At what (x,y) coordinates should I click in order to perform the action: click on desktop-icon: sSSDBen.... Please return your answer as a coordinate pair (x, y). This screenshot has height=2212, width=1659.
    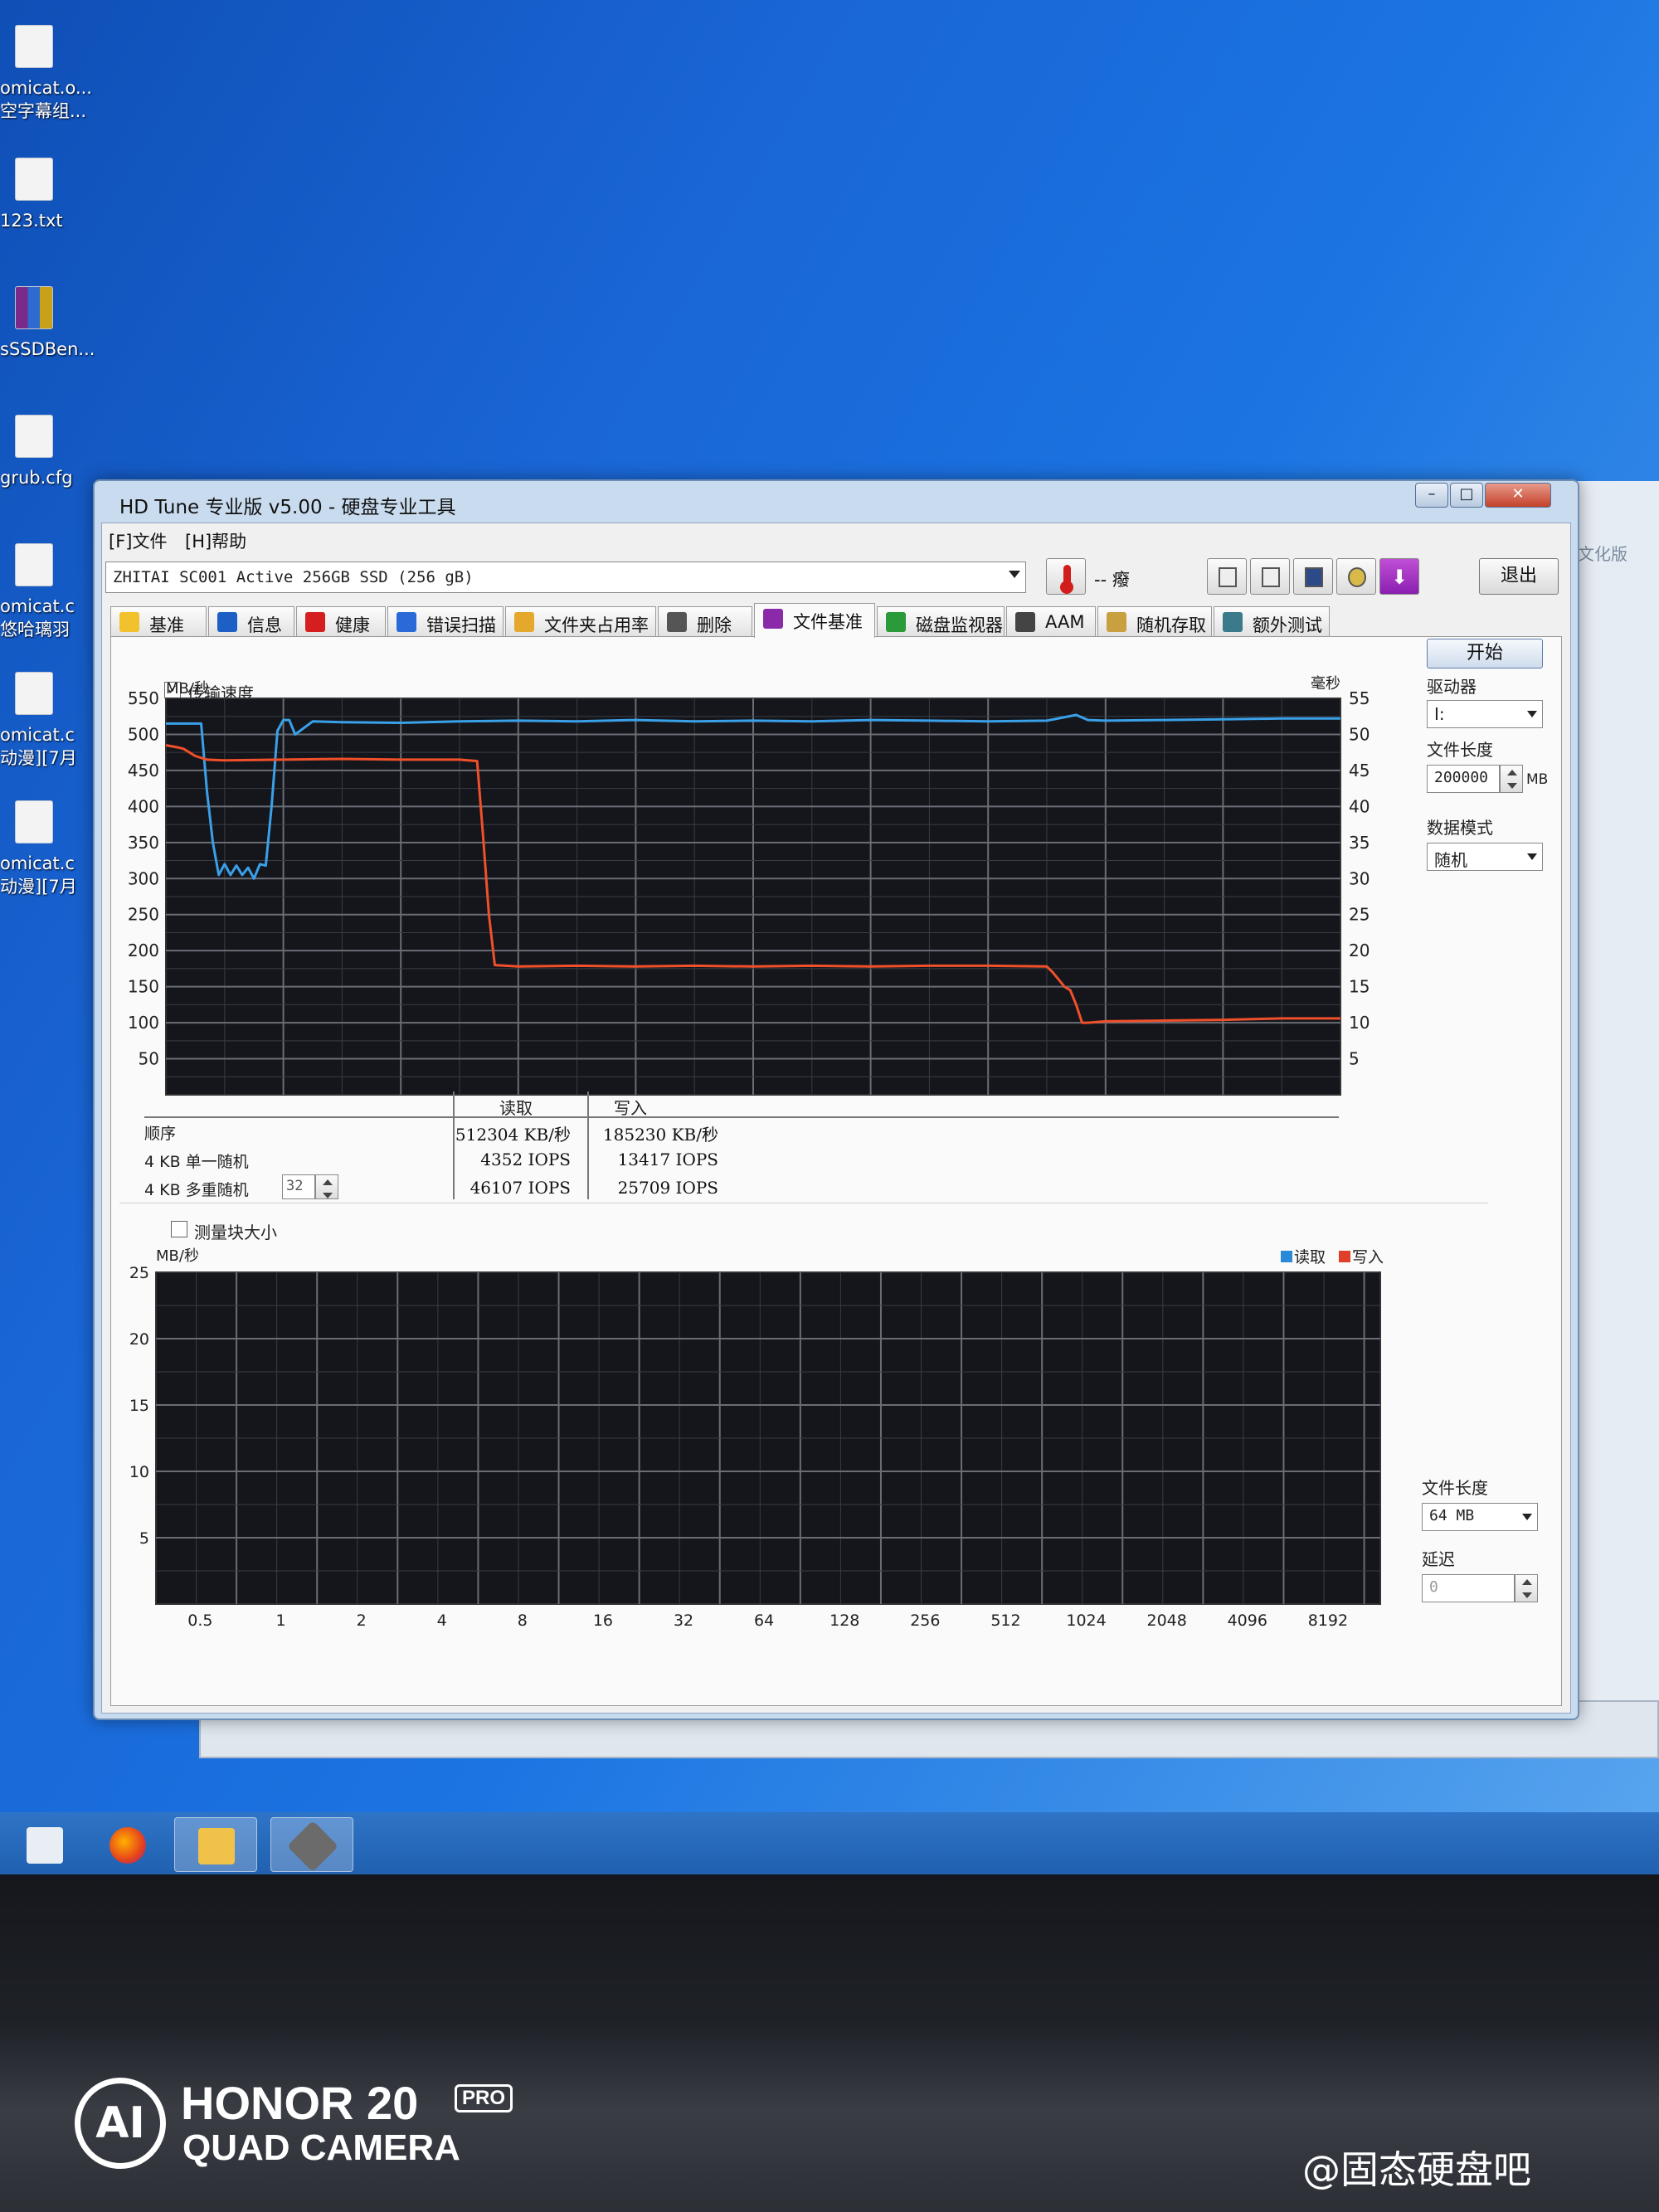
    Looking at the image, I should click on (50, 323).